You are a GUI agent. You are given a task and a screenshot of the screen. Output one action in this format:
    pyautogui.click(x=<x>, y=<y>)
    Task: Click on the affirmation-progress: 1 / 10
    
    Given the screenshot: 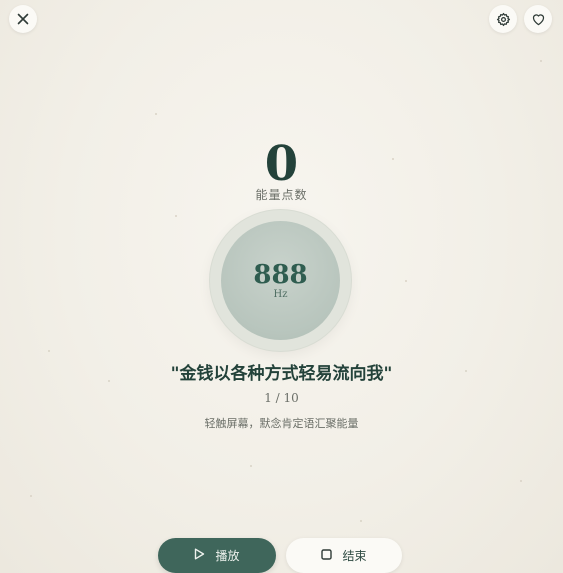 What is the action you would take?
    pyautogui.click(x=281, y=398)
    